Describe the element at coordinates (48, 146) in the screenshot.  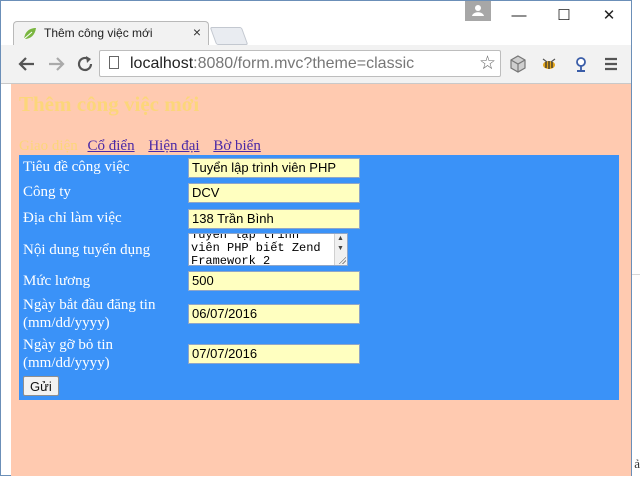
I see `theme-label: Giao diện` at that location.